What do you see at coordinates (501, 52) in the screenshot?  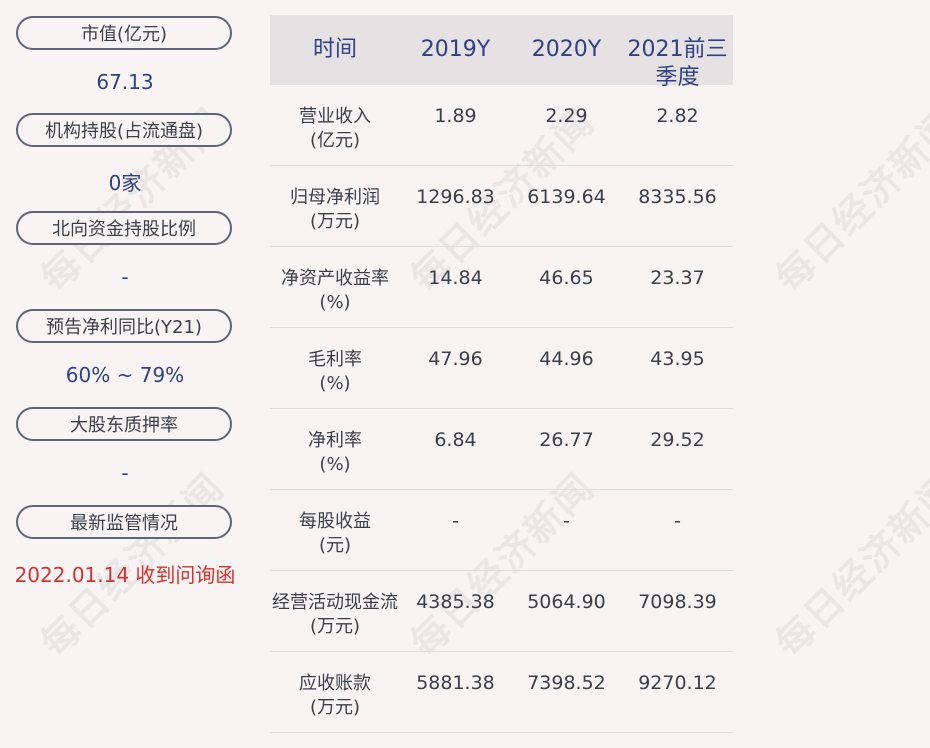 I see `table-header: 时间 2019Y 2020Y 2021前三季度` at bounding box center [501, 52].